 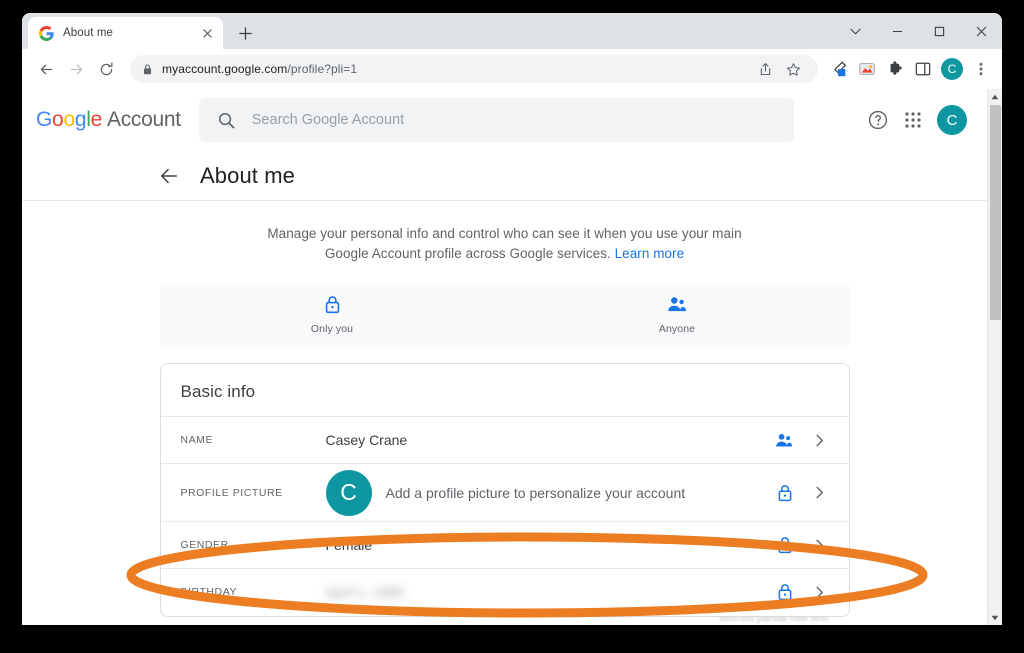 What do you see at coordinates (231, 492) in the screenshot?
I see `row-label: PROFILE PICTURE` at bounding box center [231, 492].